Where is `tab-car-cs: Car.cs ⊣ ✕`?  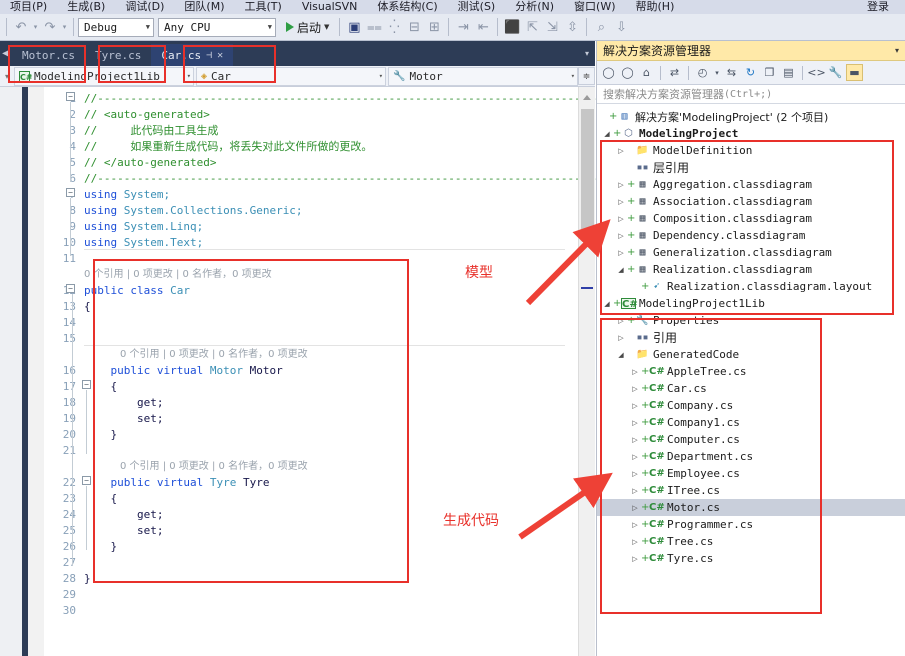 tab-car-cs: Car.cs ⊣ ✕ is located at coordinates (192, 55).